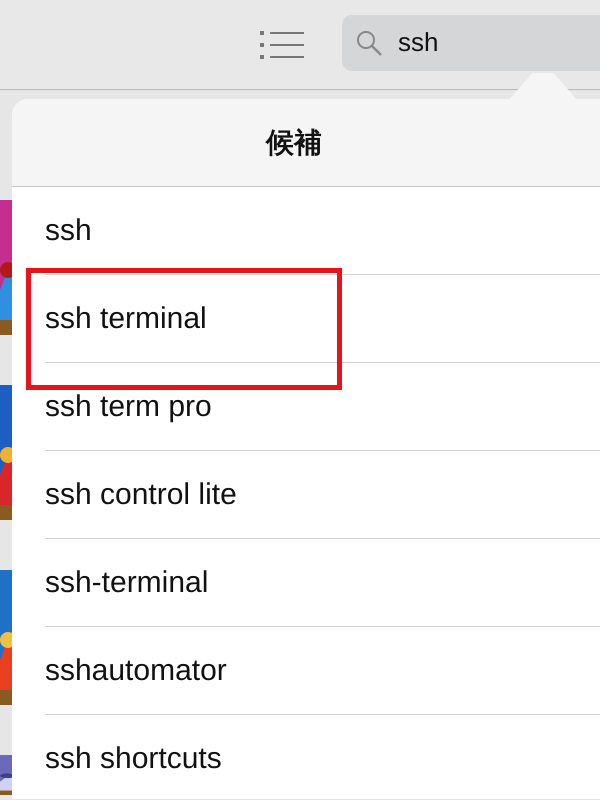 The height and width of the screenshot is (800, 600). What do you see at coordinates (133, 759) in the screenshot?
I see `suggestion-item: ssh shortcuts` at bounding box center [133, 759].